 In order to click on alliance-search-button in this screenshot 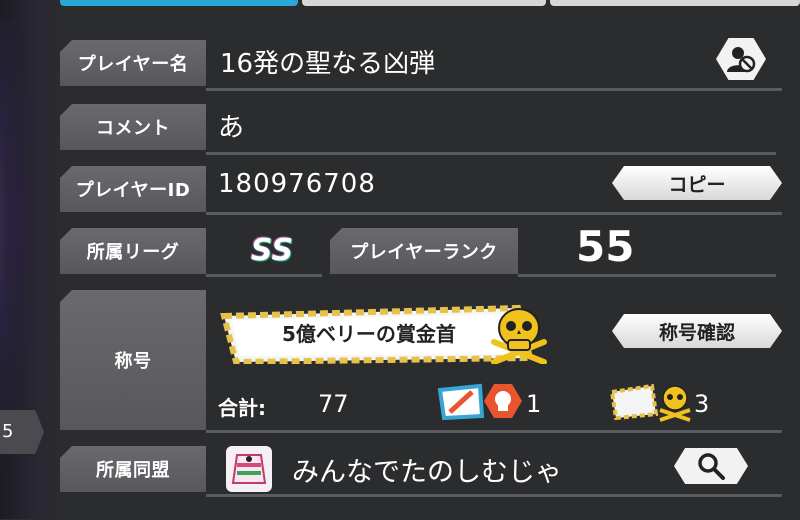, I will do `click(711, 466)`.